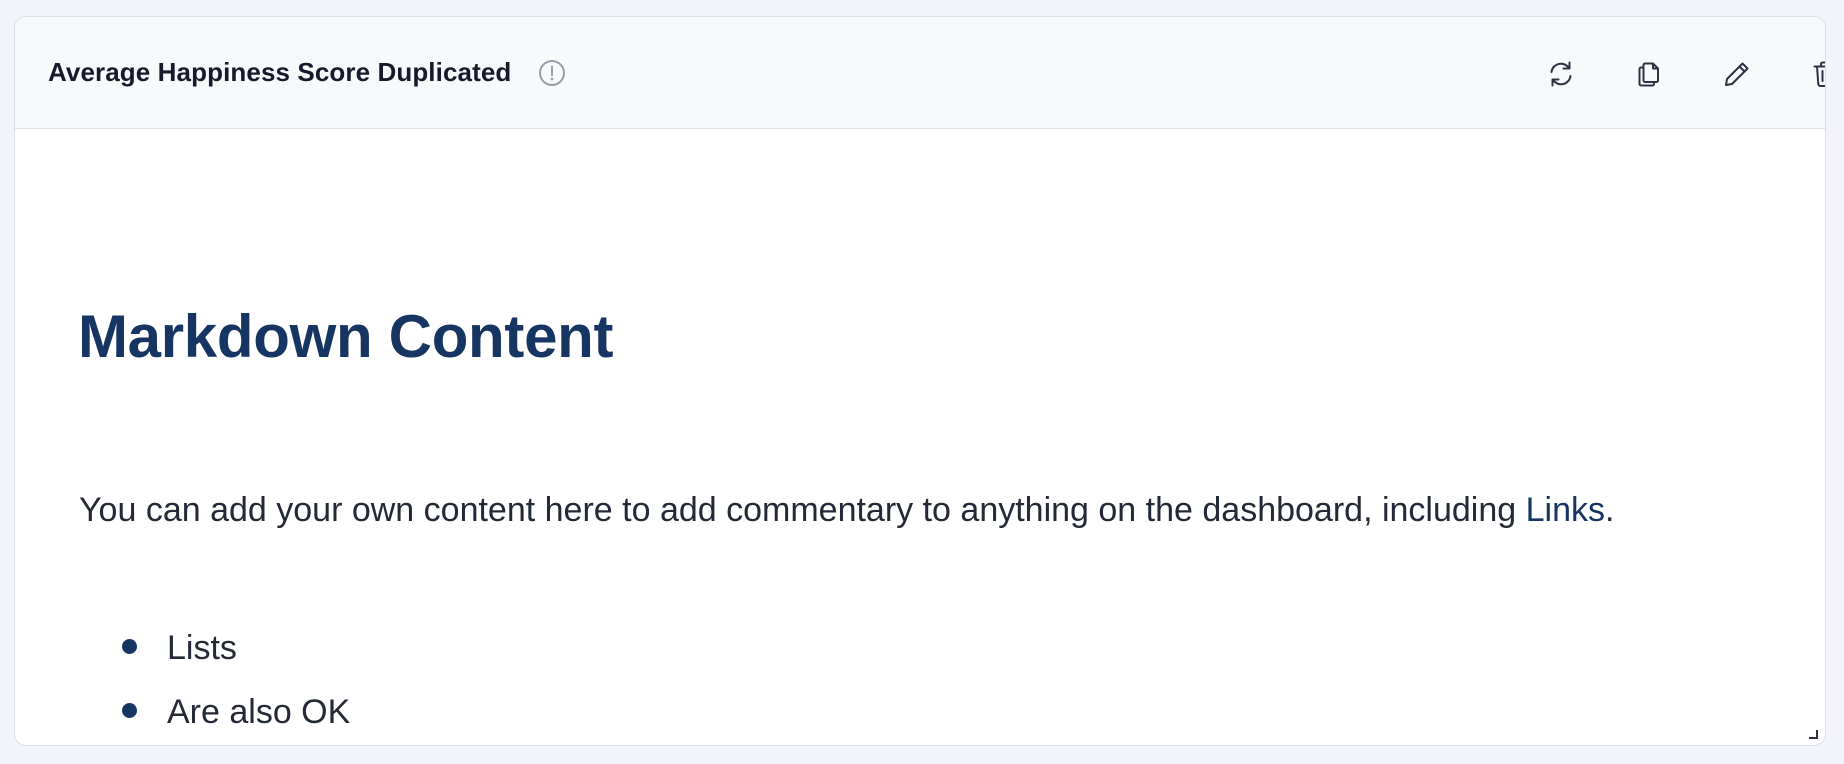  I want to click on markdown-heading: Markdown Content, so click(346, 336).